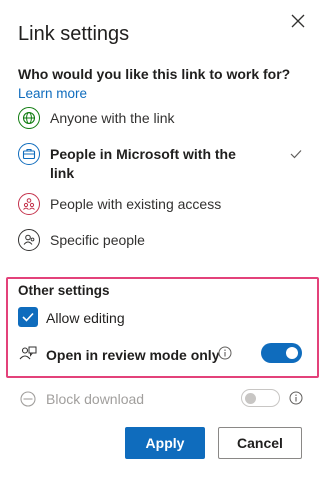  I want to click on option-organization: People in Microsoft with the link, so click(163, 163).